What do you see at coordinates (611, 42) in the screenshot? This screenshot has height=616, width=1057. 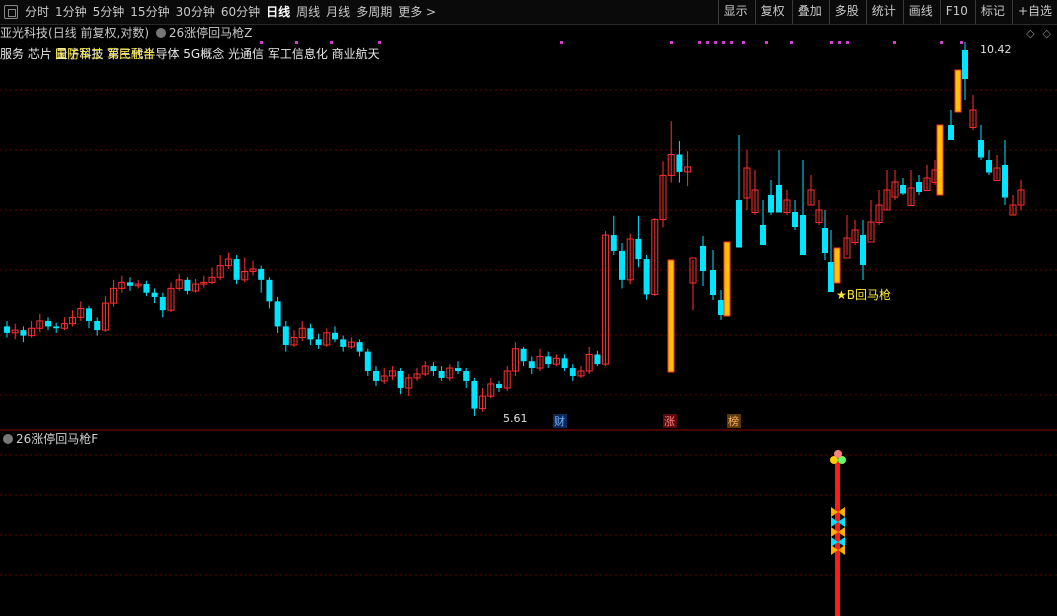 I see `signal-dots` at bounding box center [611, 42].